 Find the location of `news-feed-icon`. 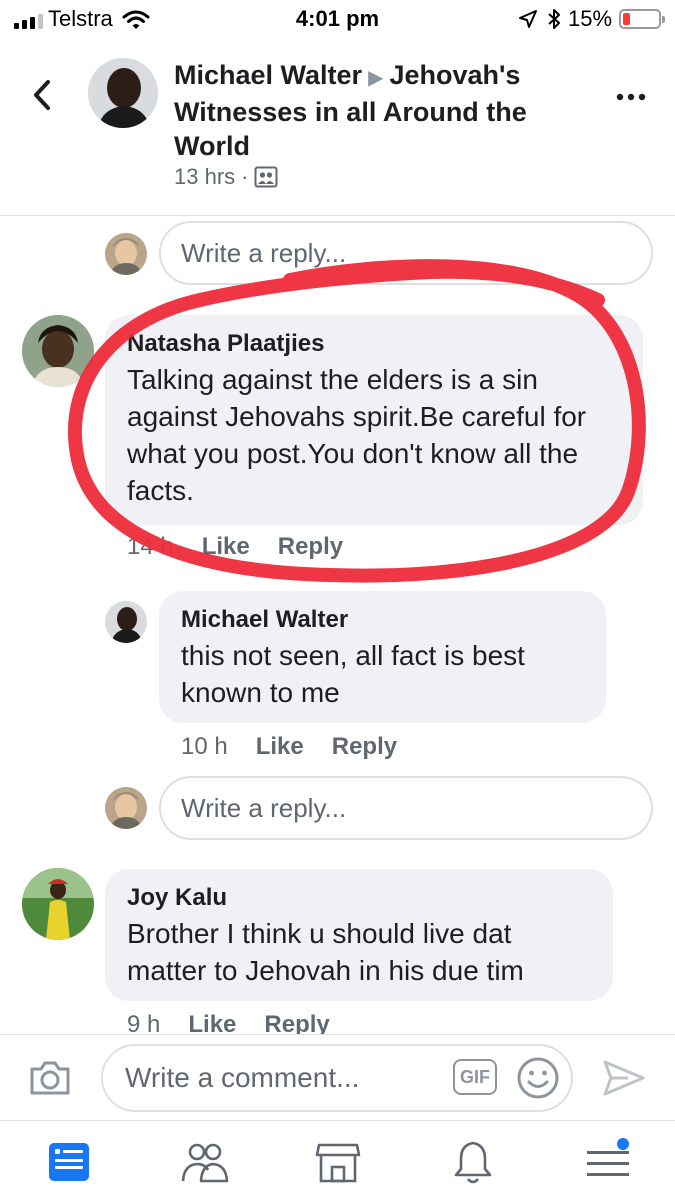

news-feed-icon is located at coordinates (69, 1162).